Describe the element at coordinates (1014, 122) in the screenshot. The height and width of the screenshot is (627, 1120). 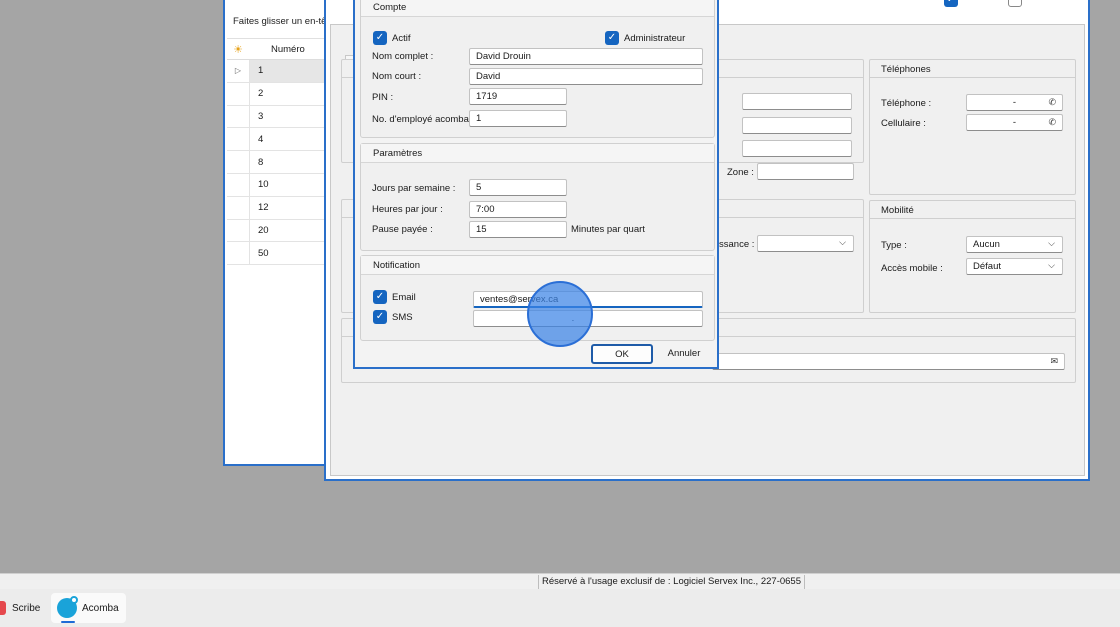
I see `cell-field: - ✆` at that location.